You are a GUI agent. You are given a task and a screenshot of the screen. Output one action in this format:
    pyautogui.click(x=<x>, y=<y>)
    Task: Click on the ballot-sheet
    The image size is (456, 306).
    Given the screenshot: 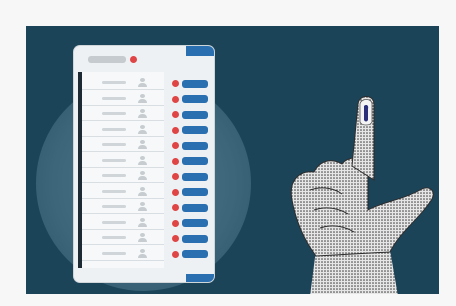 What is the action you would take?
    pyautogui.click(x=121, y=170)
    